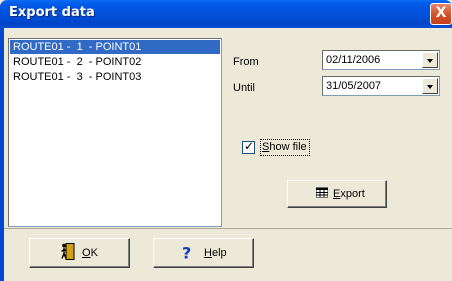 The height and width of the screenshot is (281, 452). What do you see at coordinates (79, 253) in the screenshot?
I see `ok-button: OK` at bounding box center [79, 253].